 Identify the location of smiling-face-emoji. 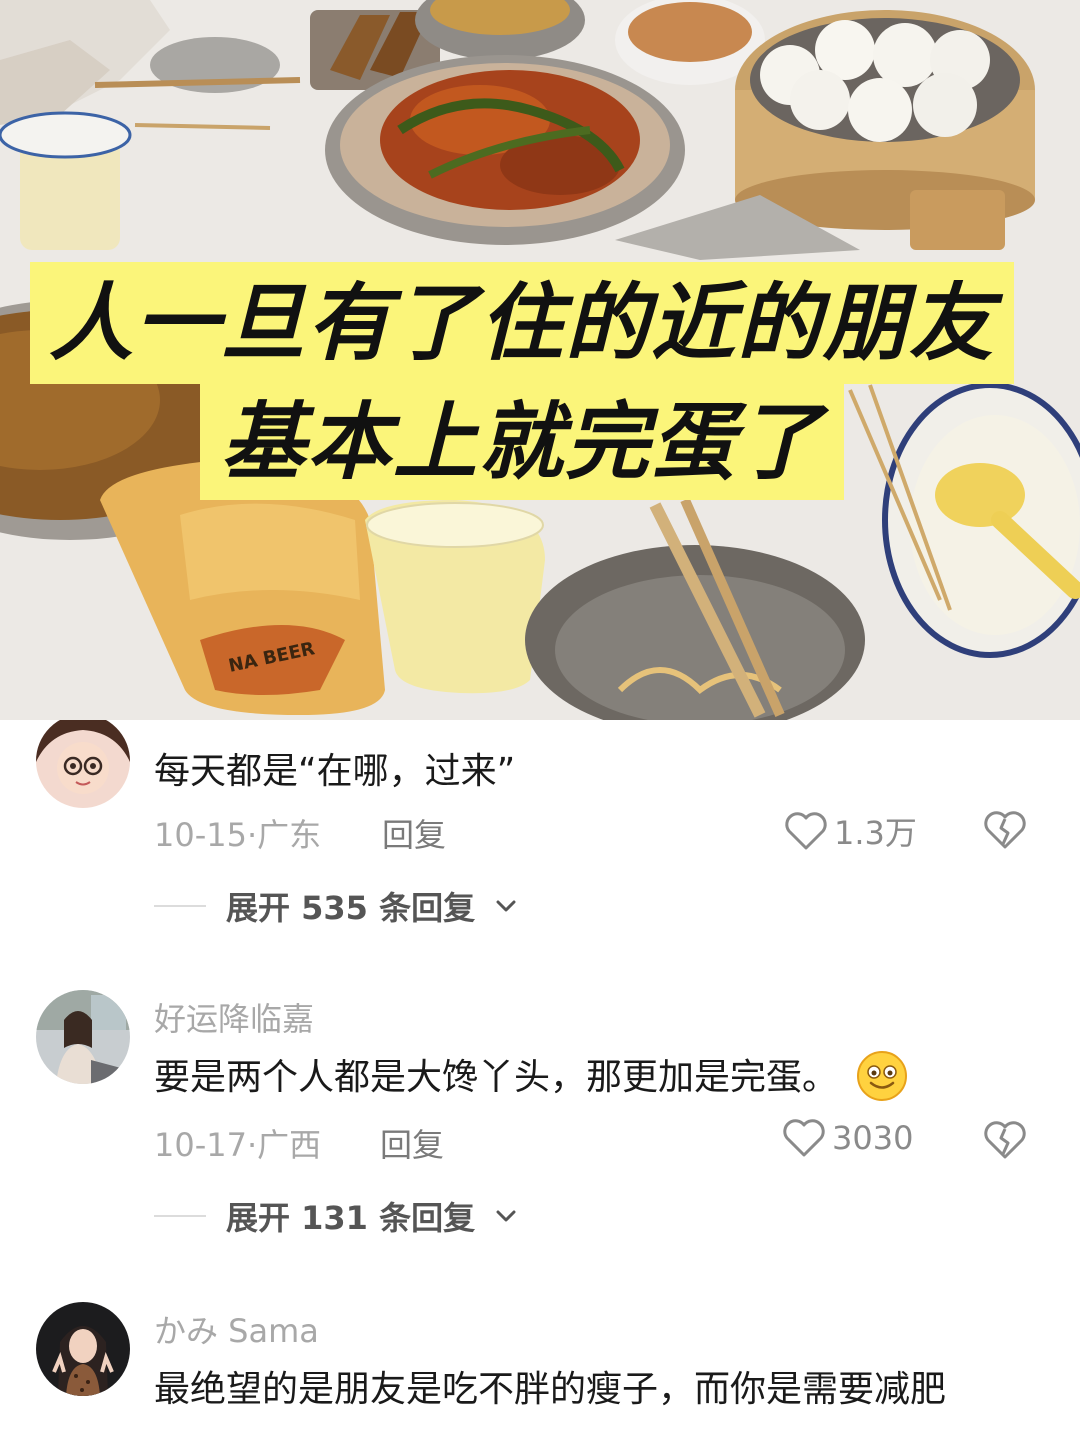
(882, 1076).